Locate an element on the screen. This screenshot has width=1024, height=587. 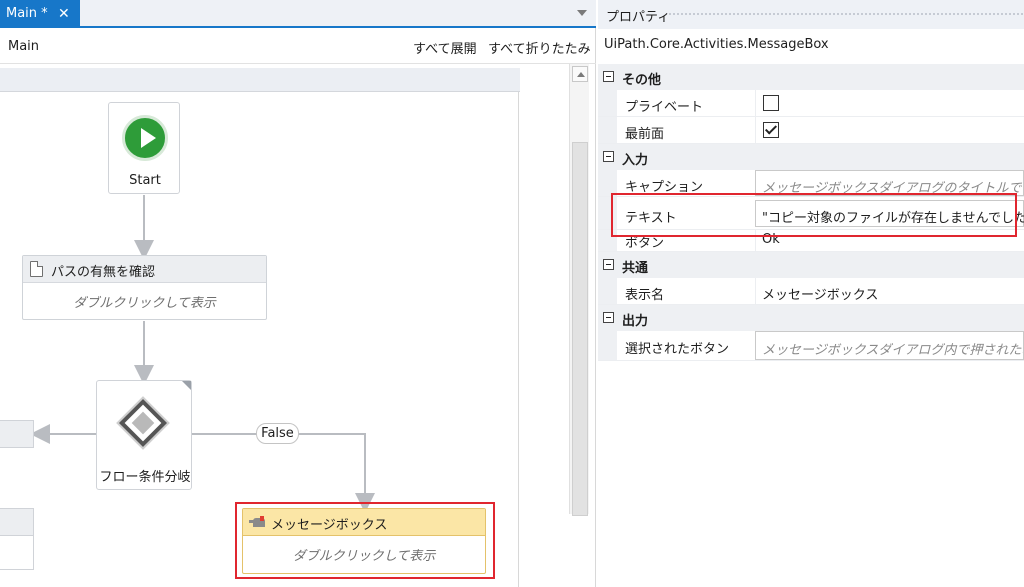
tab-main-label: Main * is located at coordinates (27, 13).